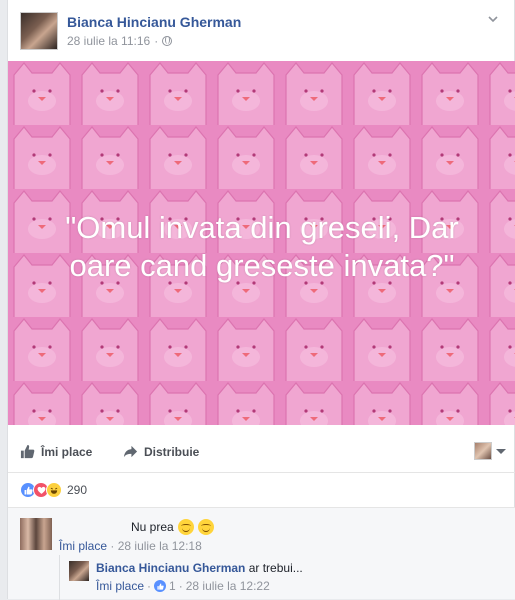  I want to click on reply-author: Bianca Hincianu Gherman, so click(170, 568).